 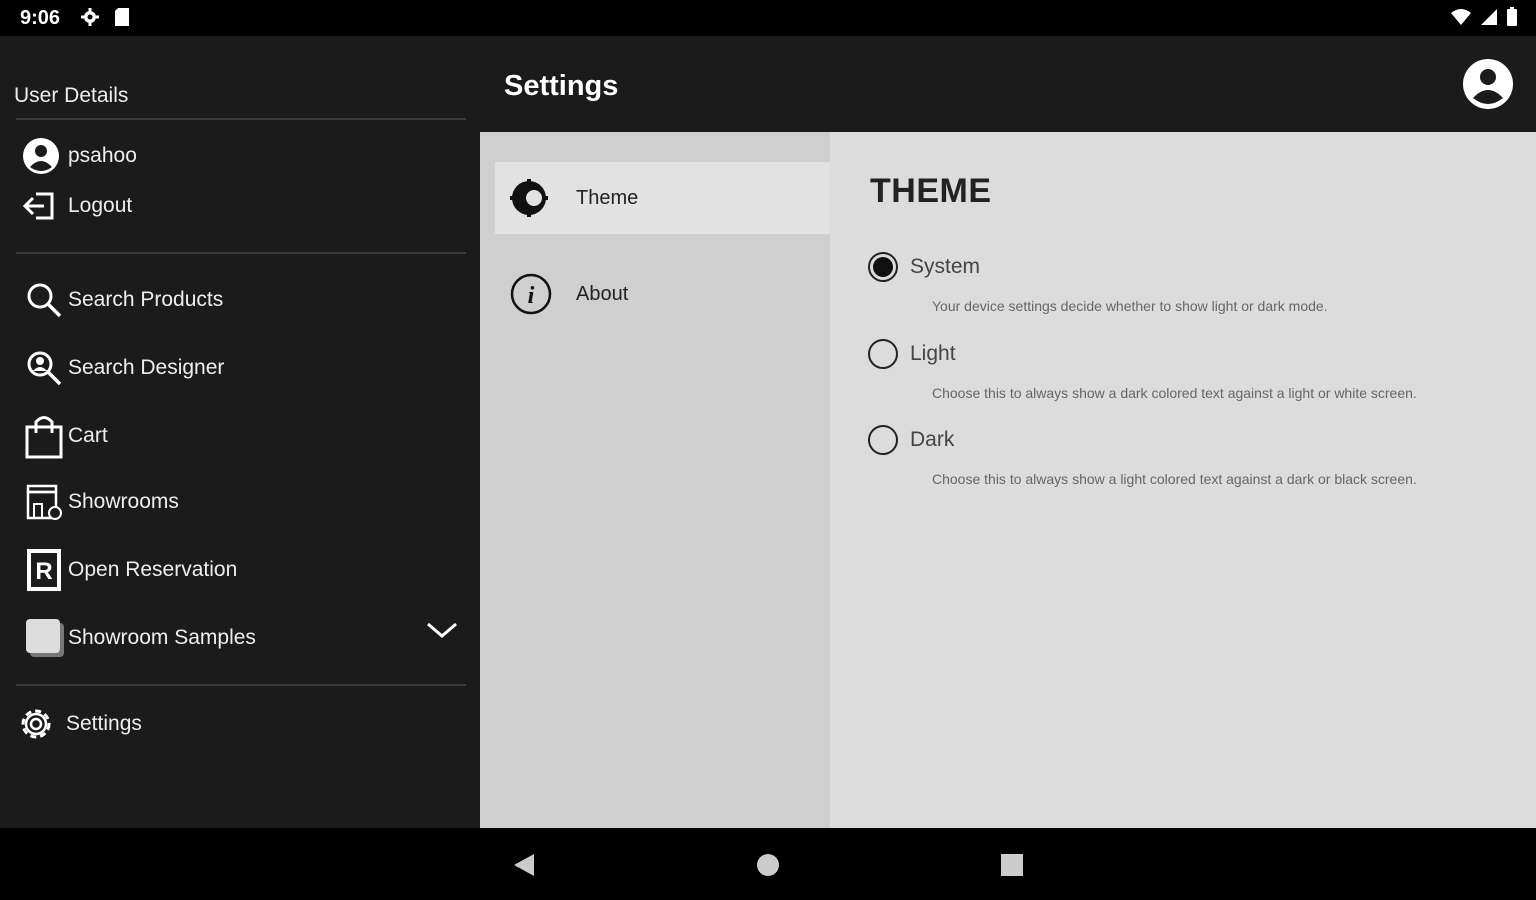 I want to click on menu-label: Search Products, so click(x=146, y=299).